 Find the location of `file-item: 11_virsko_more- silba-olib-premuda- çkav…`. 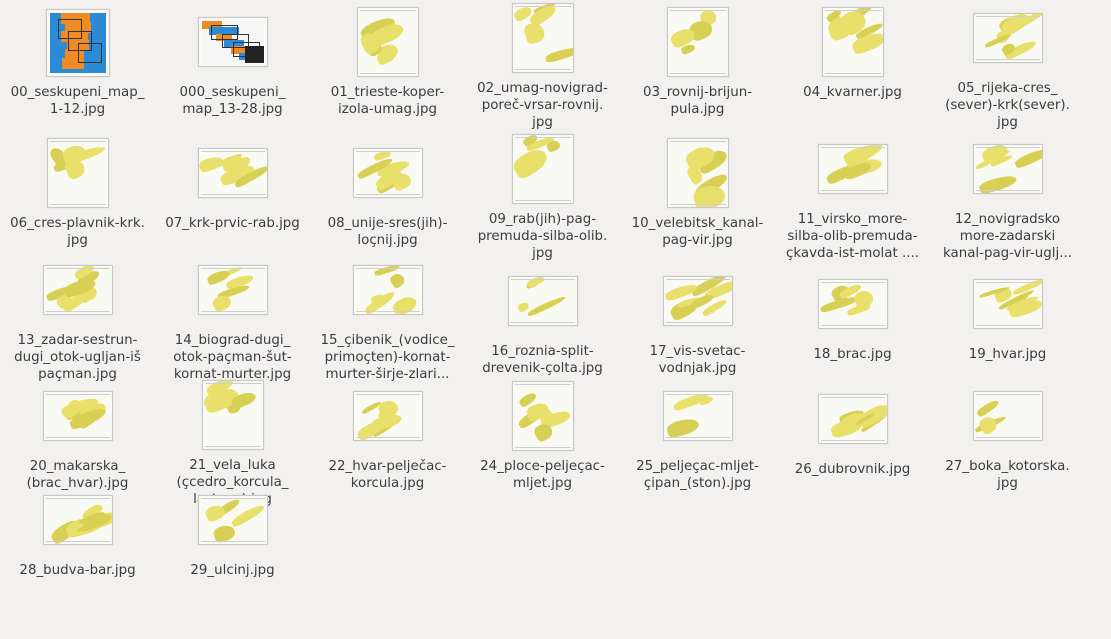

file-item: 11_virsko_more- silba-olib-premuda- çkav… is located at coordinates (852, 196).